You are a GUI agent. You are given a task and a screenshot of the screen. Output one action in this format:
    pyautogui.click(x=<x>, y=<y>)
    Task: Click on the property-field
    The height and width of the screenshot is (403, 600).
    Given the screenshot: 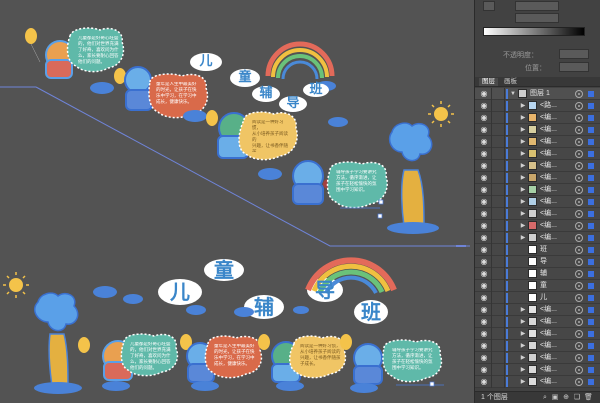 What is the action you would take?
    pyautogui.click(x=537, y=18)
    